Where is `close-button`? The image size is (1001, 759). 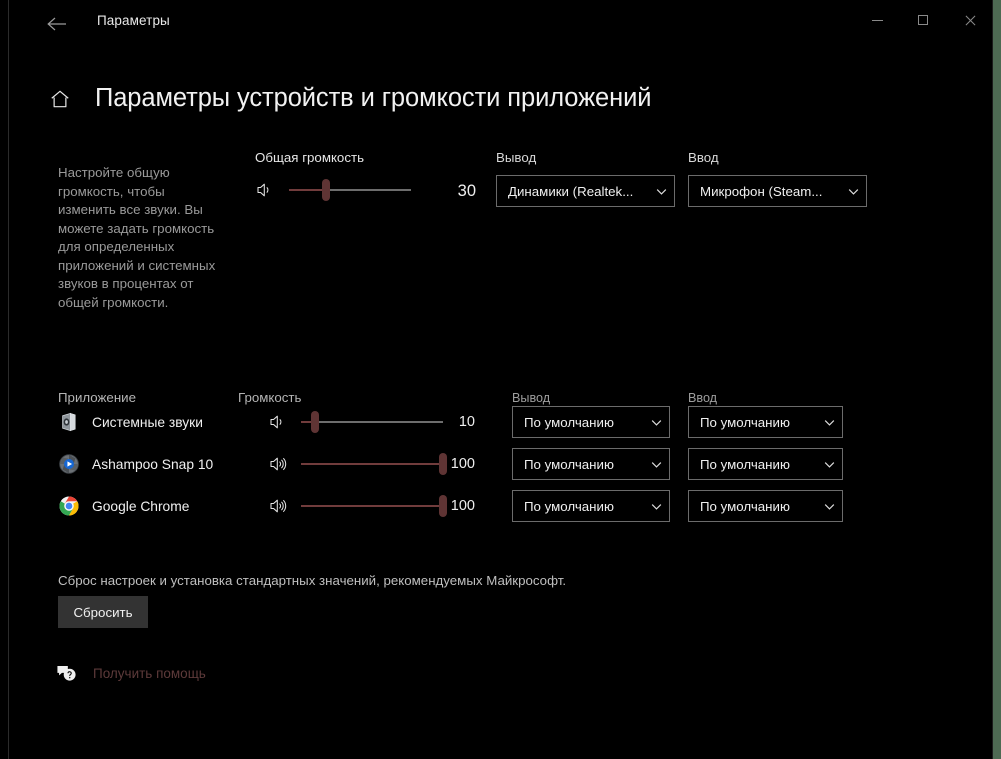
close-button is located at coordinates (969, 20).